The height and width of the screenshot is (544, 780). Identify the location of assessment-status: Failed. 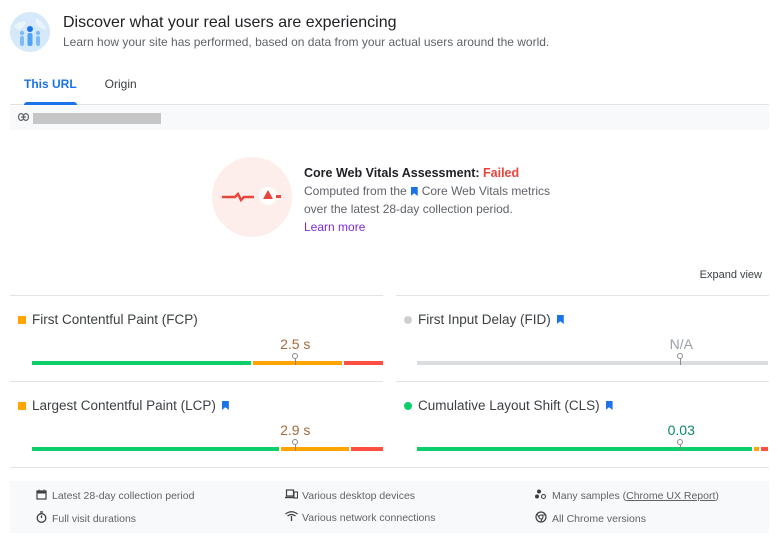
(501, 173).